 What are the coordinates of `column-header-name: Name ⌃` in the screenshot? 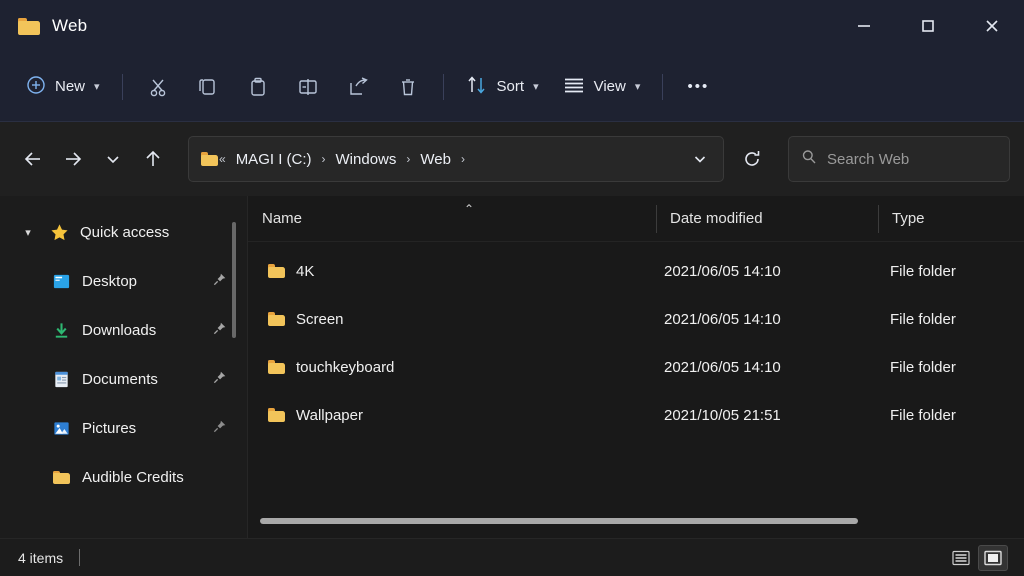 It's located at (452, 219).